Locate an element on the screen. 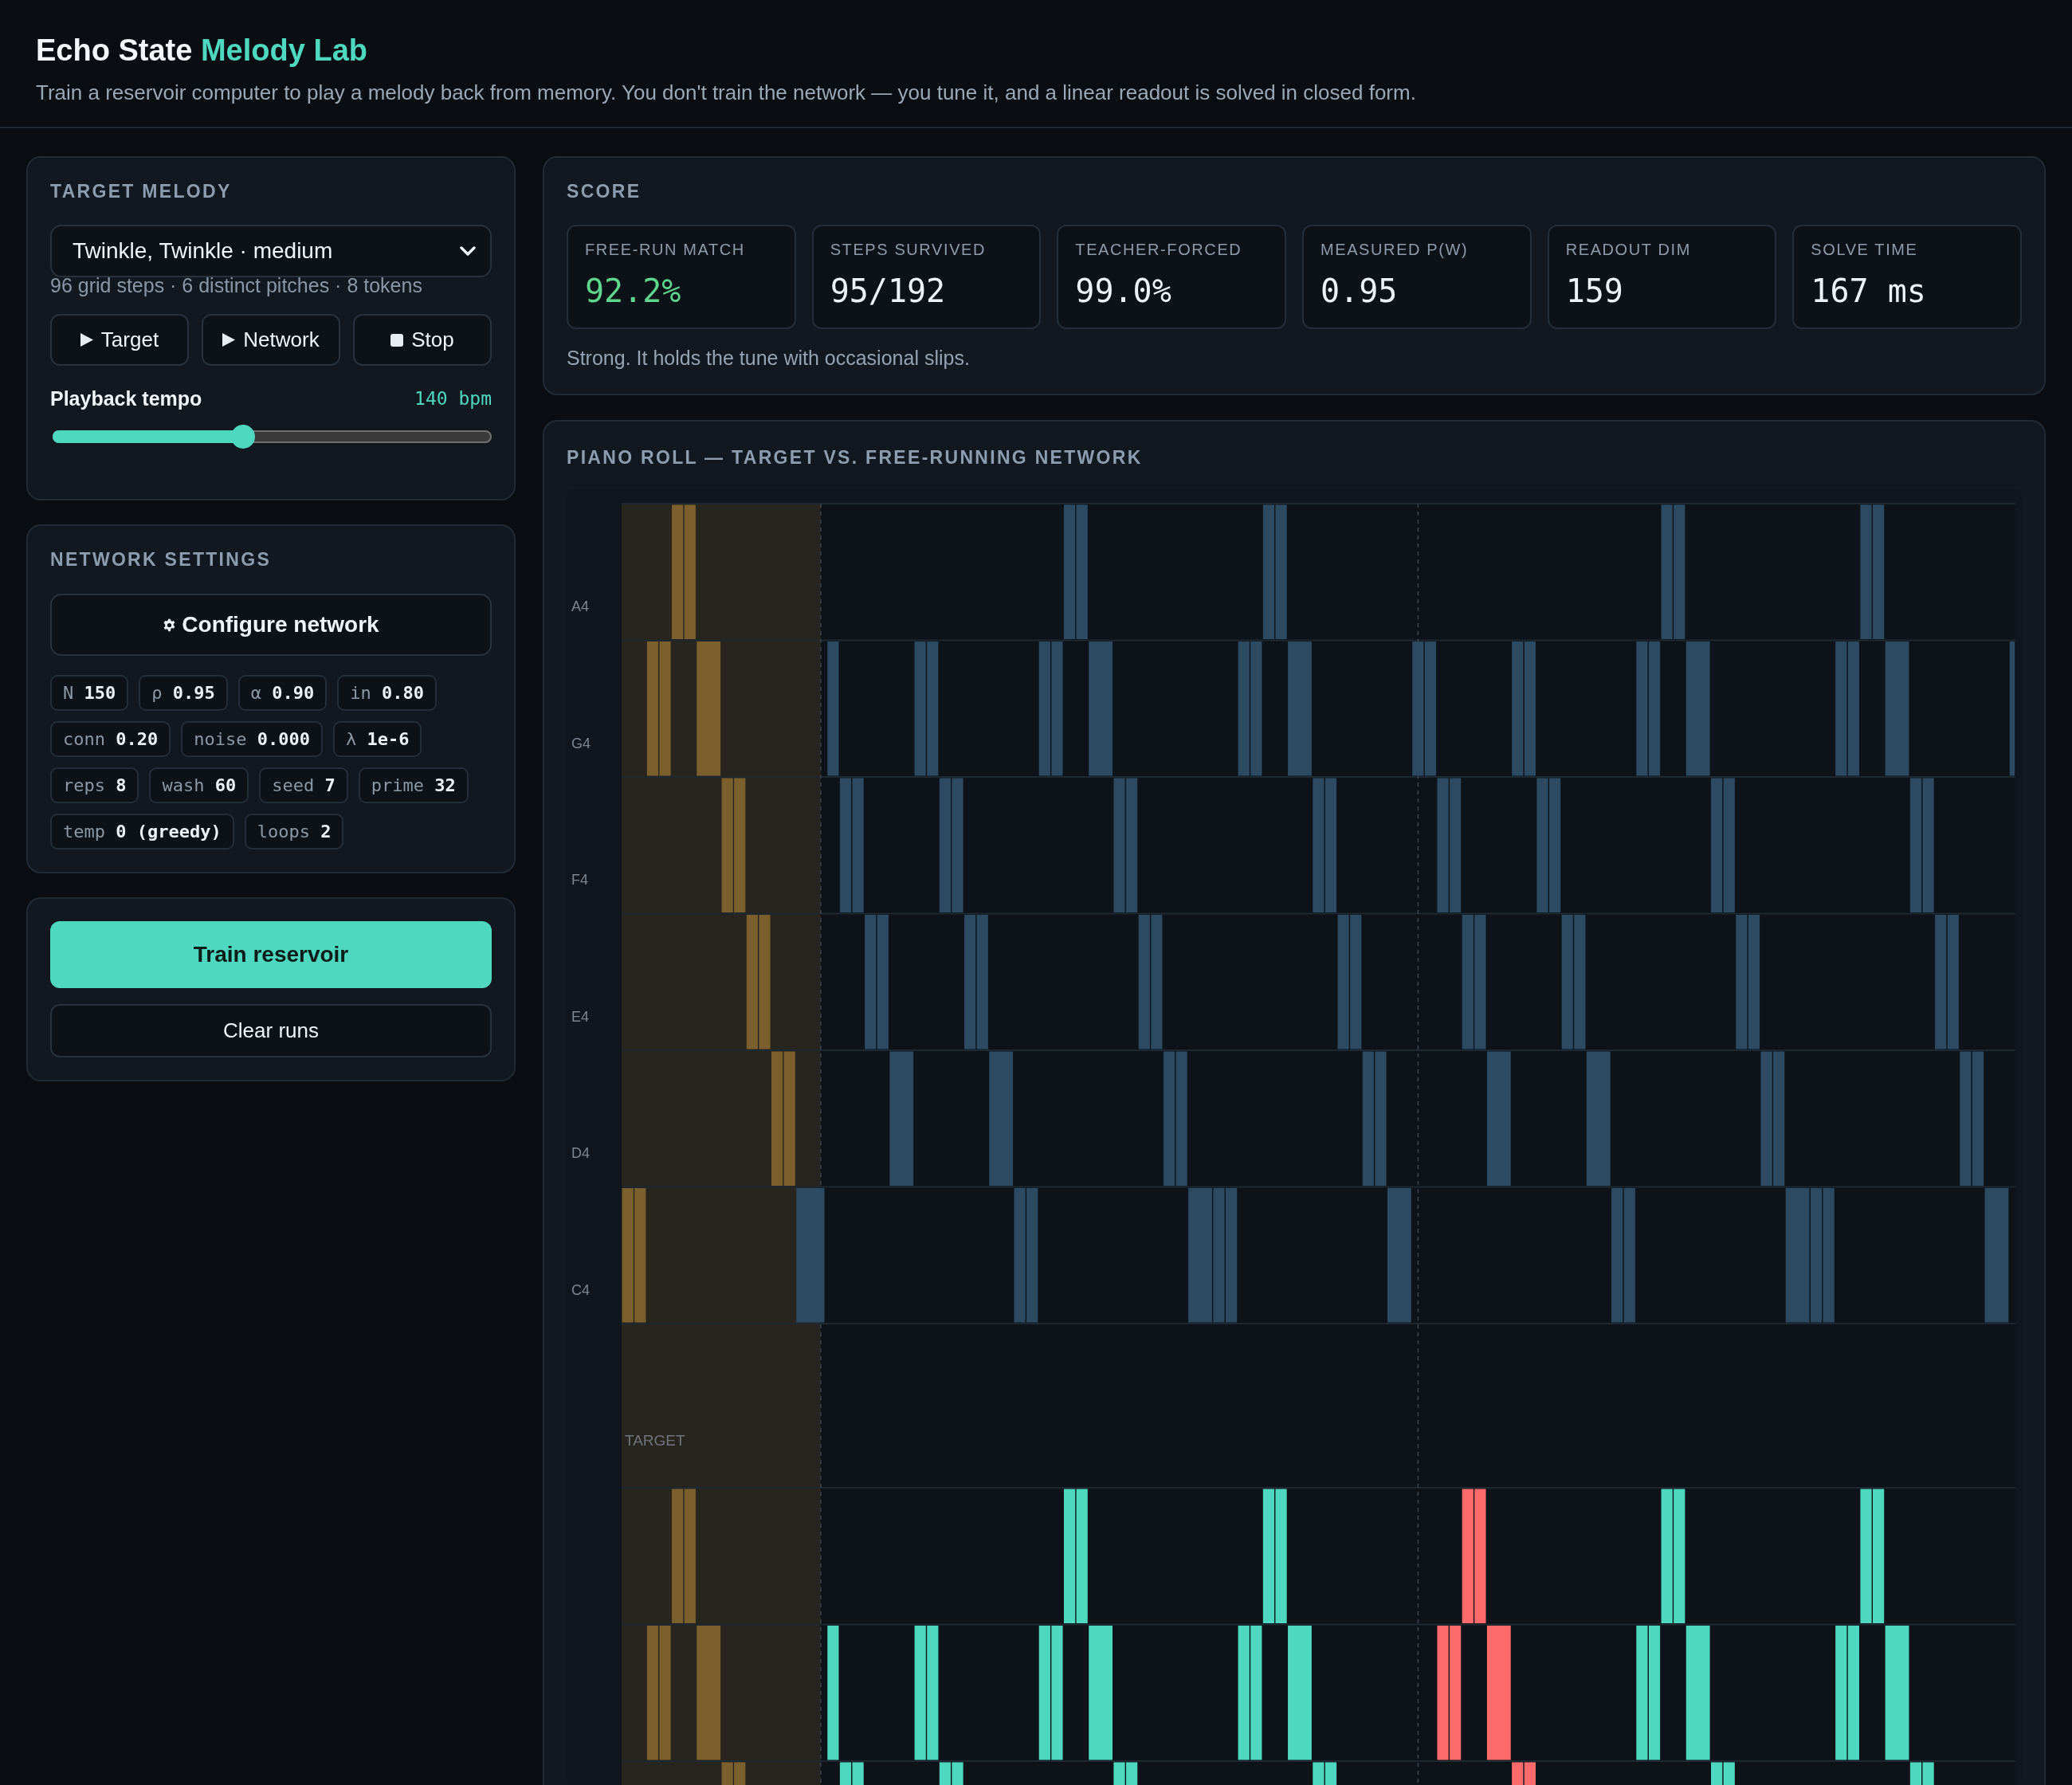  pitch-label: C4 is located at coordinates (580, 1289).